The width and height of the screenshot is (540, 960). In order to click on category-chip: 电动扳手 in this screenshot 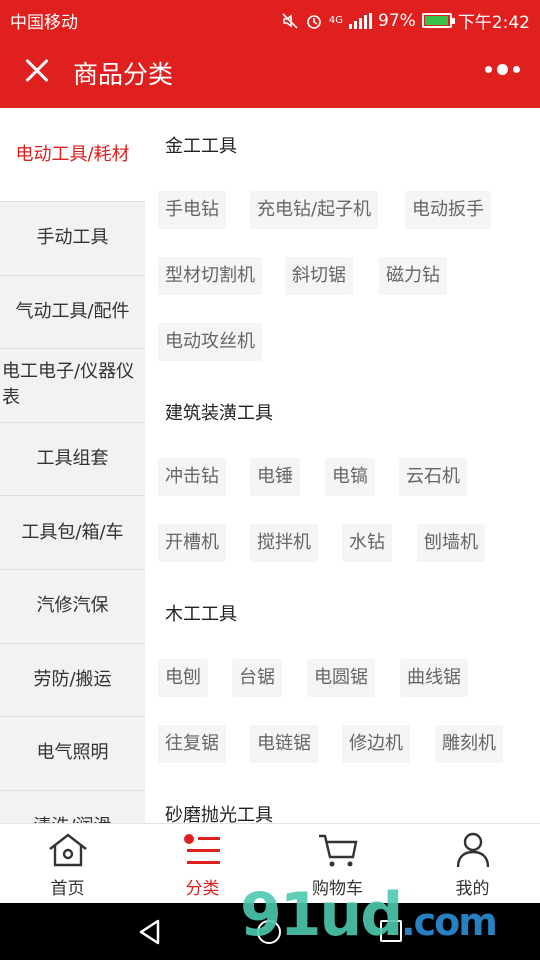, I will do `click(448, 210)`.